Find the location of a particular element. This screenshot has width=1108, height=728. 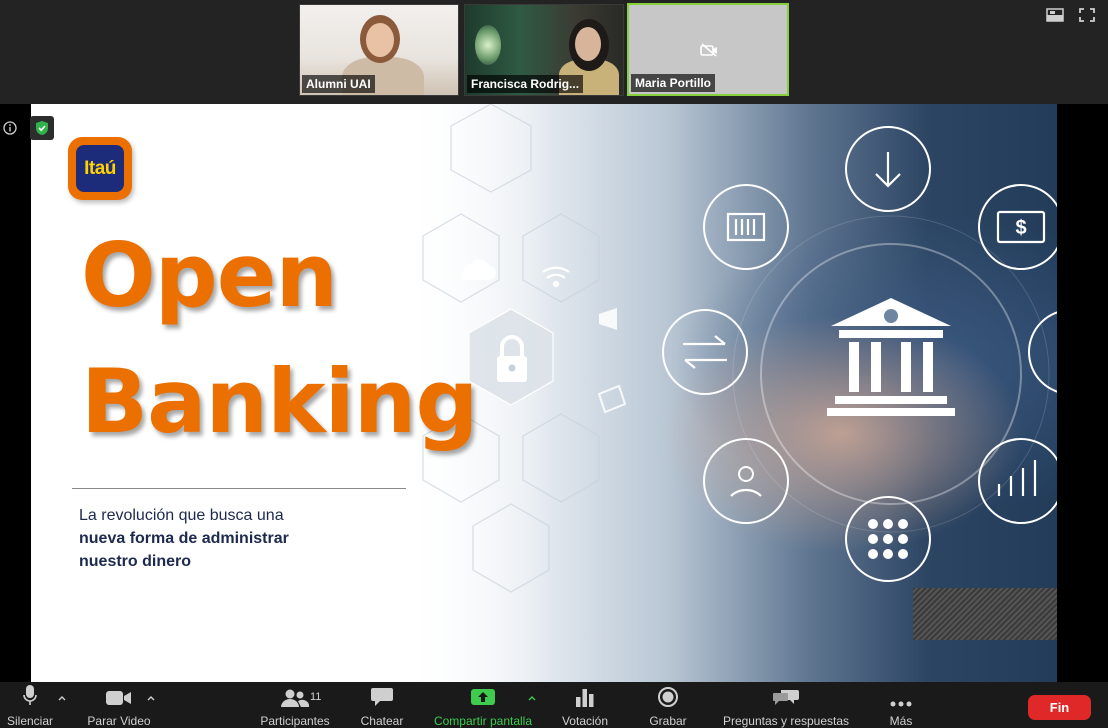

slide-subtitle-line1: La revolución que busca una is located at coordinates (181, 515).